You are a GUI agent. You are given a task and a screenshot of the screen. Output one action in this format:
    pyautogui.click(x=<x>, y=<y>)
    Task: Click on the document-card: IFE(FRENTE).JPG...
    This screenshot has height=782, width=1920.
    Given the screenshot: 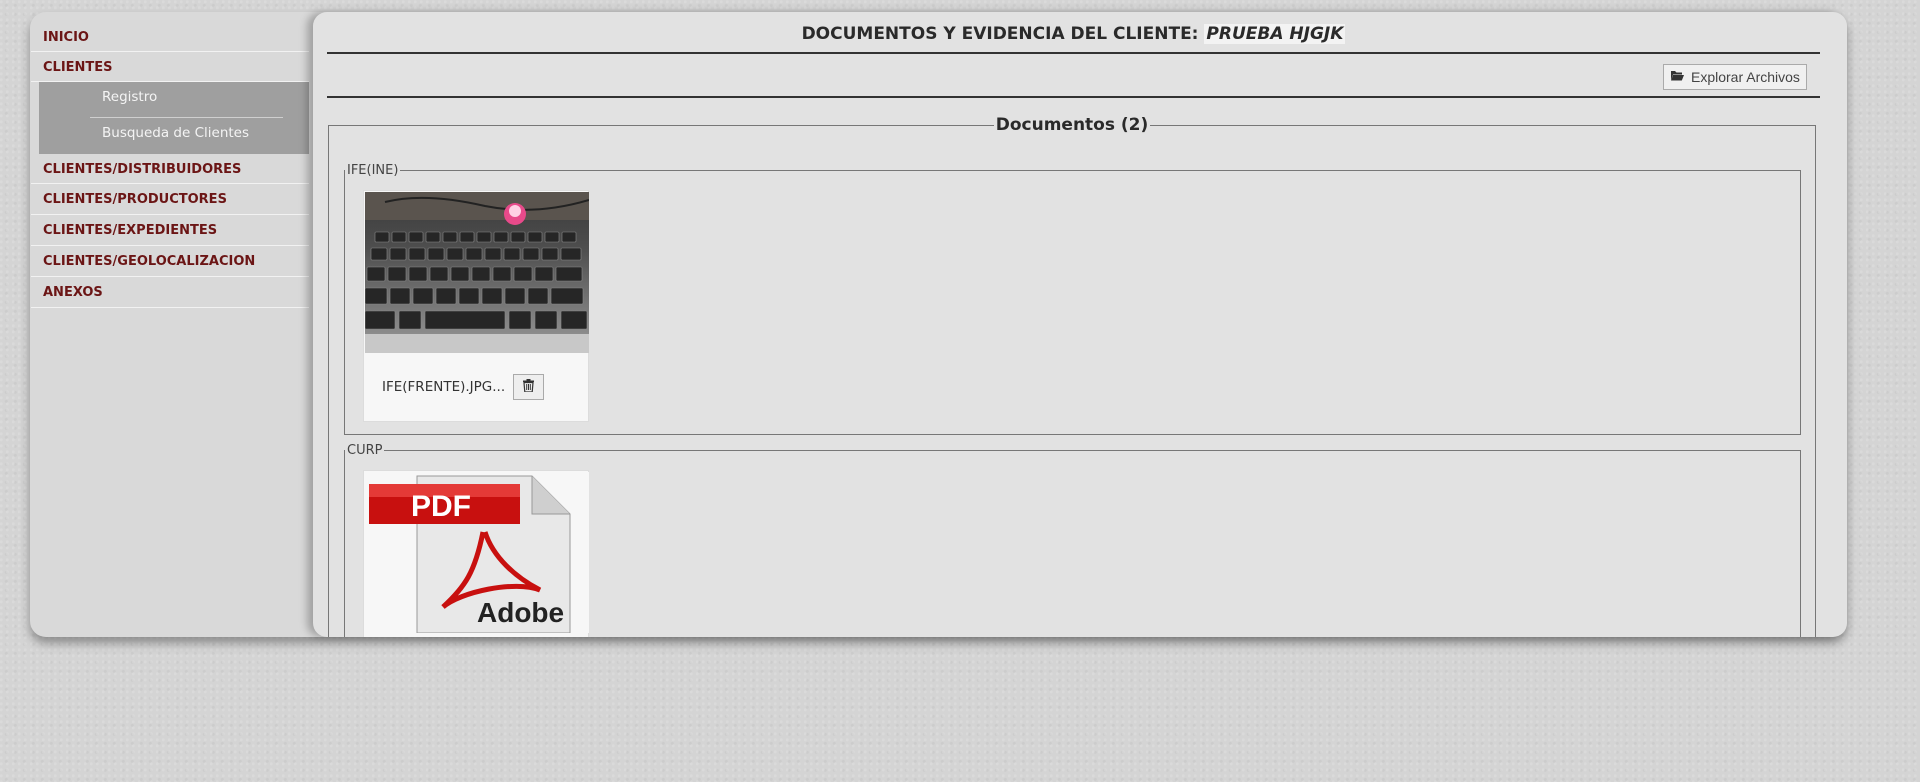 What is the action you would take?
    pyautogui.click(x=476, y=306)
    